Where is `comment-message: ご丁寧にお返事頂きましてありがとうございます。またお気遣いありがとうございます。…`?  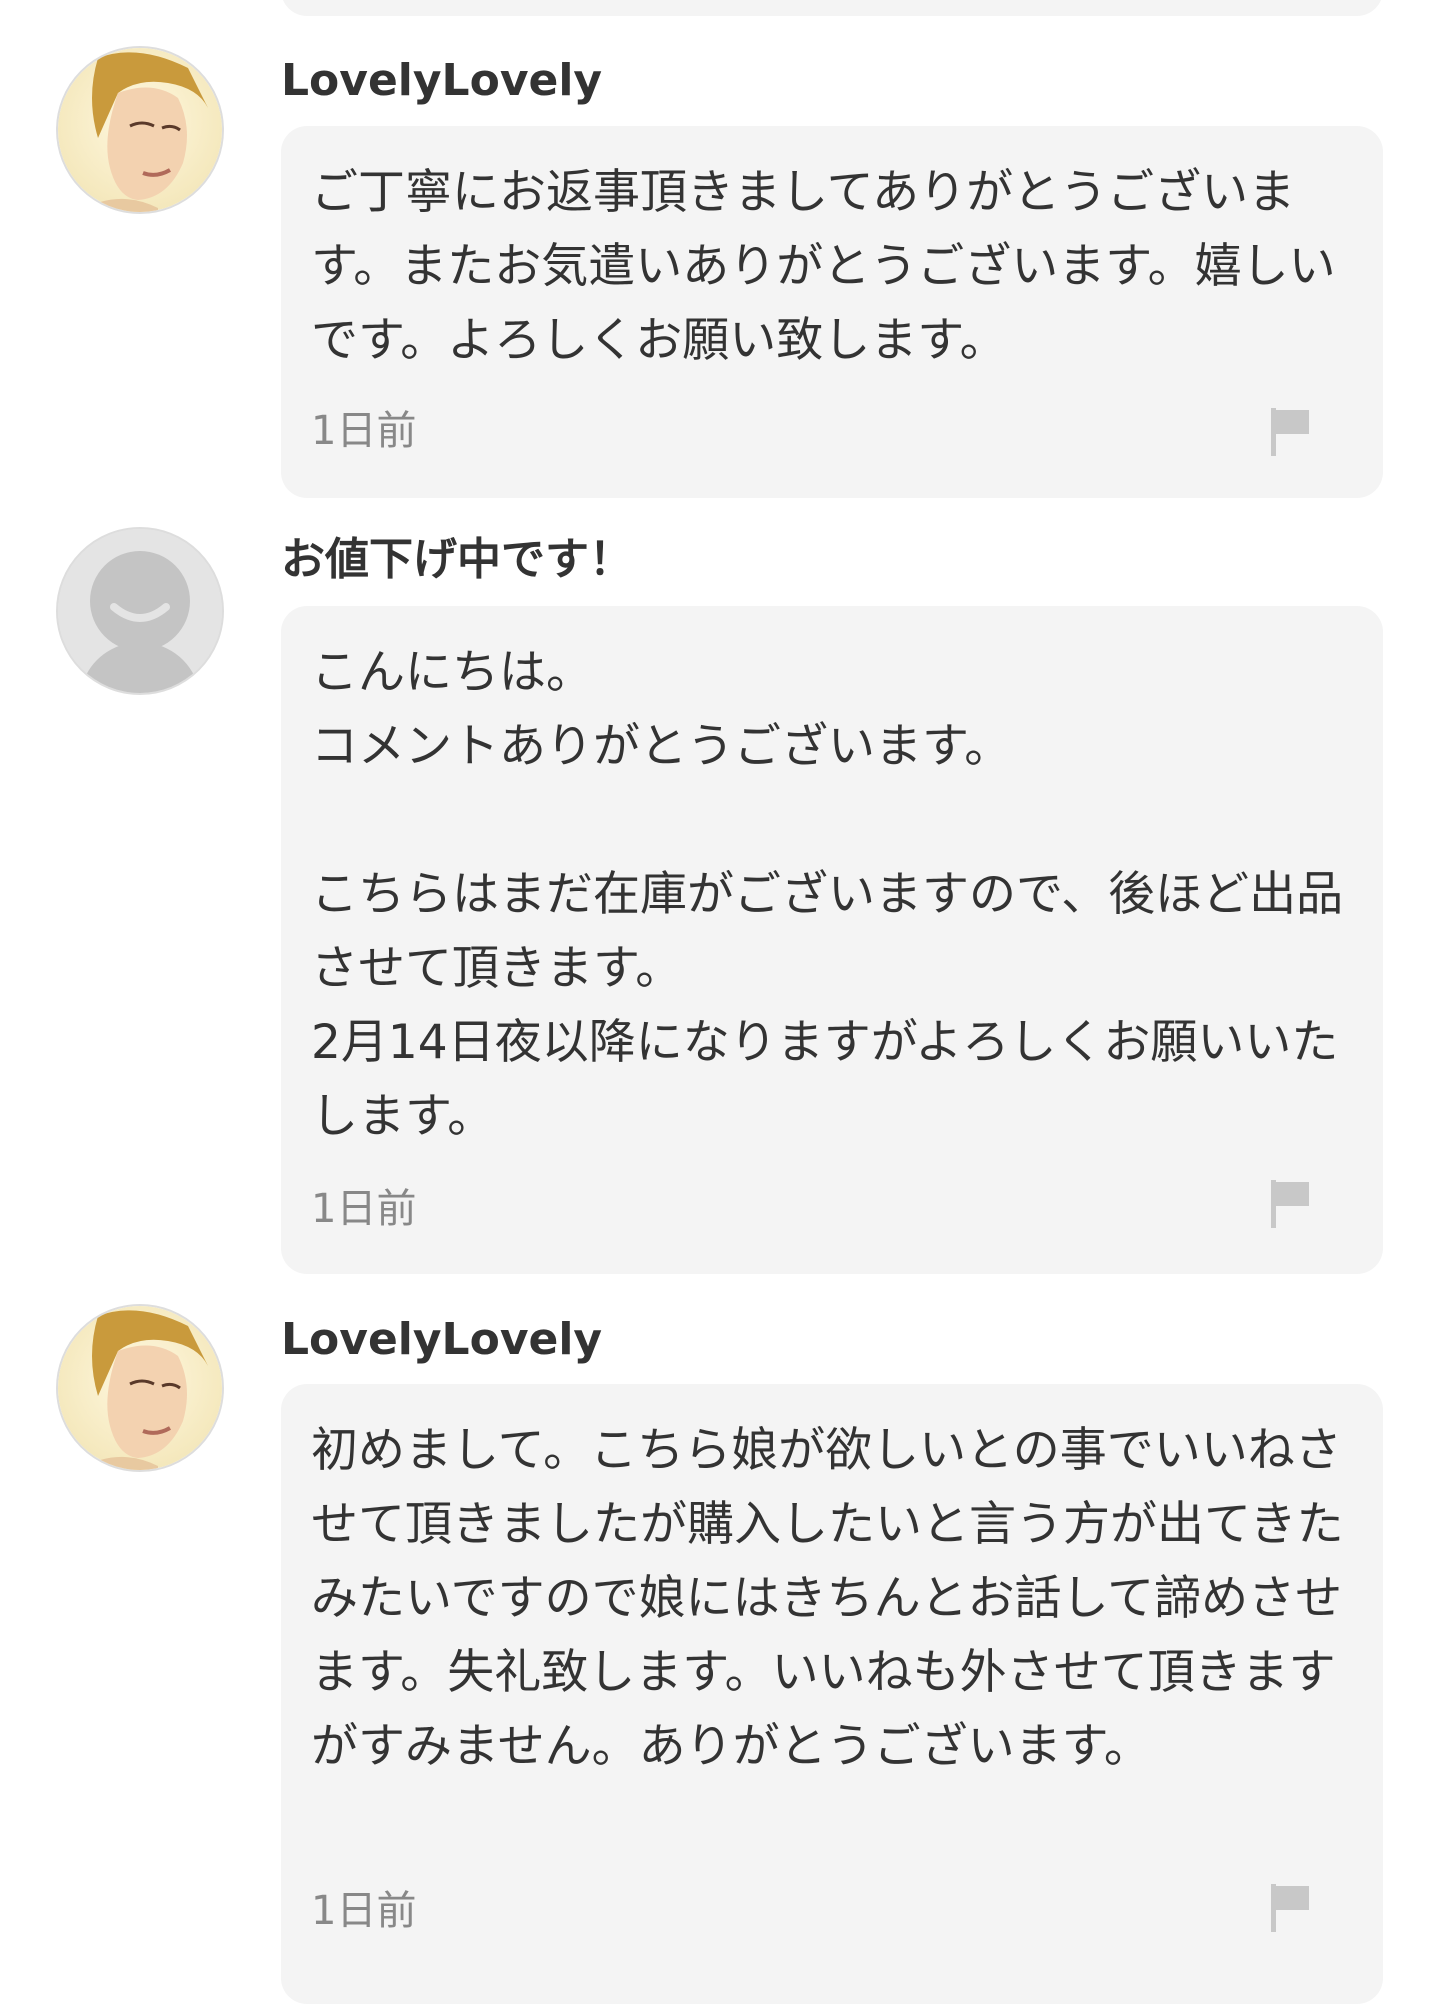 comment-message: ご丁寧にお返事頂きましてありがとうございます。またお気遣いありがとうございます。… is located at coordinates (823, 266).